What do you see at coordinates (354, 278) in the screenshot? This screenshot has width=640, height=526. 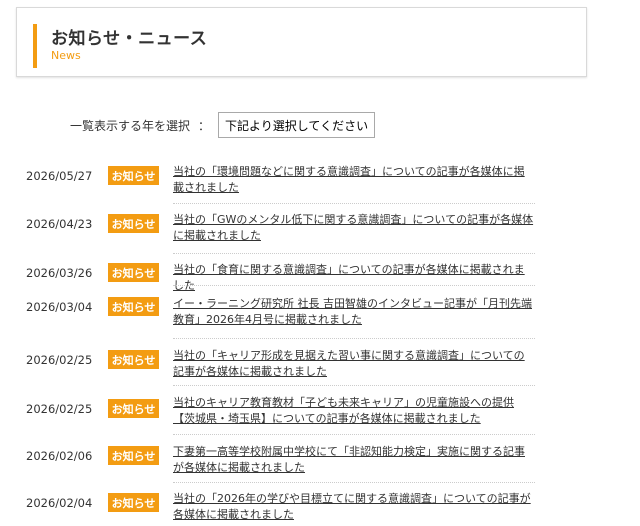 I see `news-title-link: 当社の「食育に関する意識調査」についての記事が各媒体に掲載されました` at bounding box center [354, 278].